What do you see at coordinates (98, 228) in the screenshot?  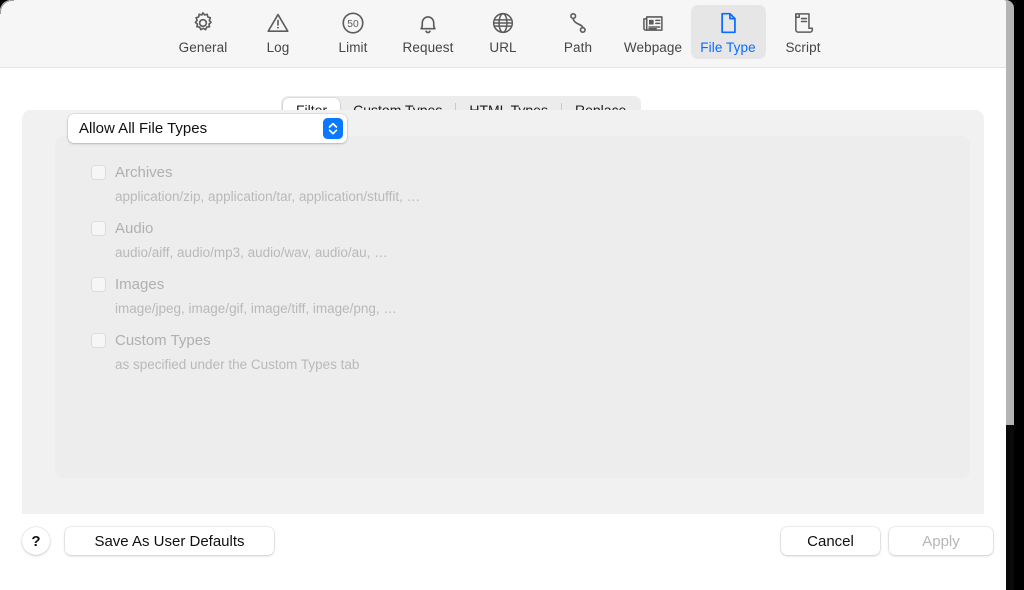 I see `checkbox-audio` at bounding box center [98, 228].